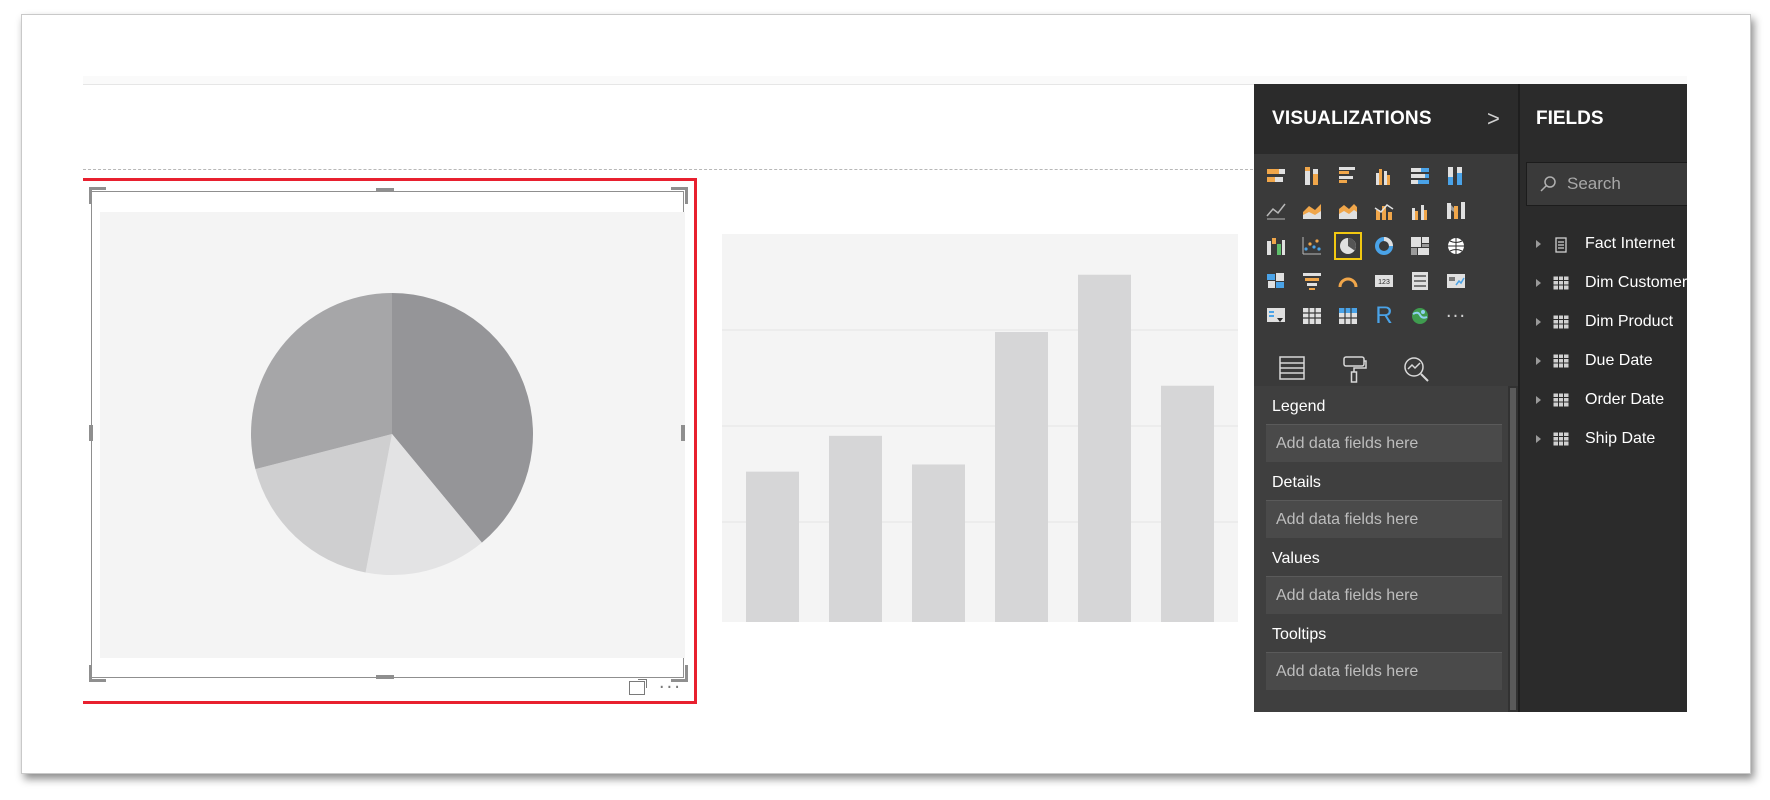  What do you see at coordinates (1348, 211) in the screenshot?
I see `stacked-area-icon` at bounding box center [1348, 211].